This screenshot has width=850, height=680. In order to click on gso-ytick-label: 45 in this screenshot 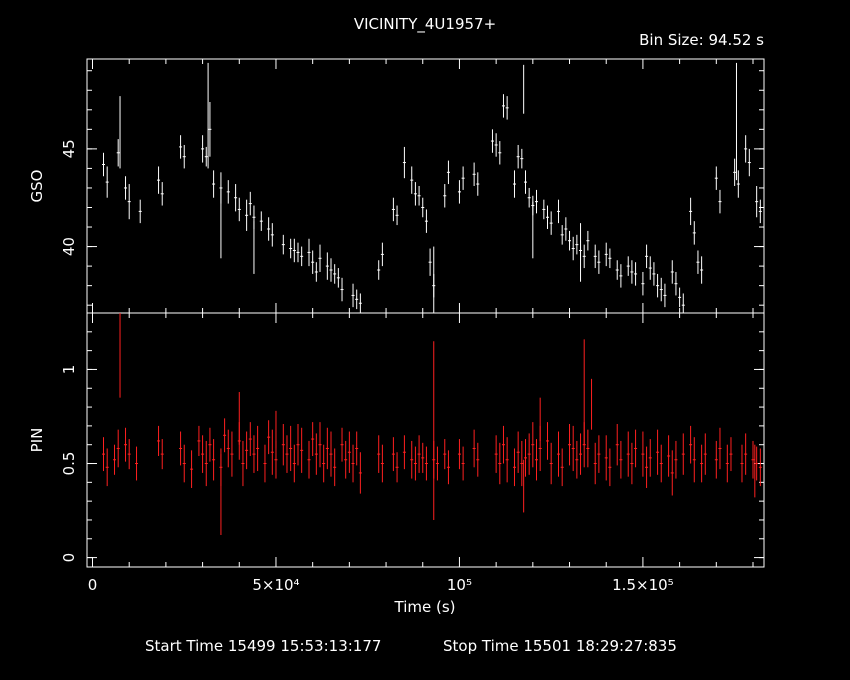, I will do `click(69, 148)`.